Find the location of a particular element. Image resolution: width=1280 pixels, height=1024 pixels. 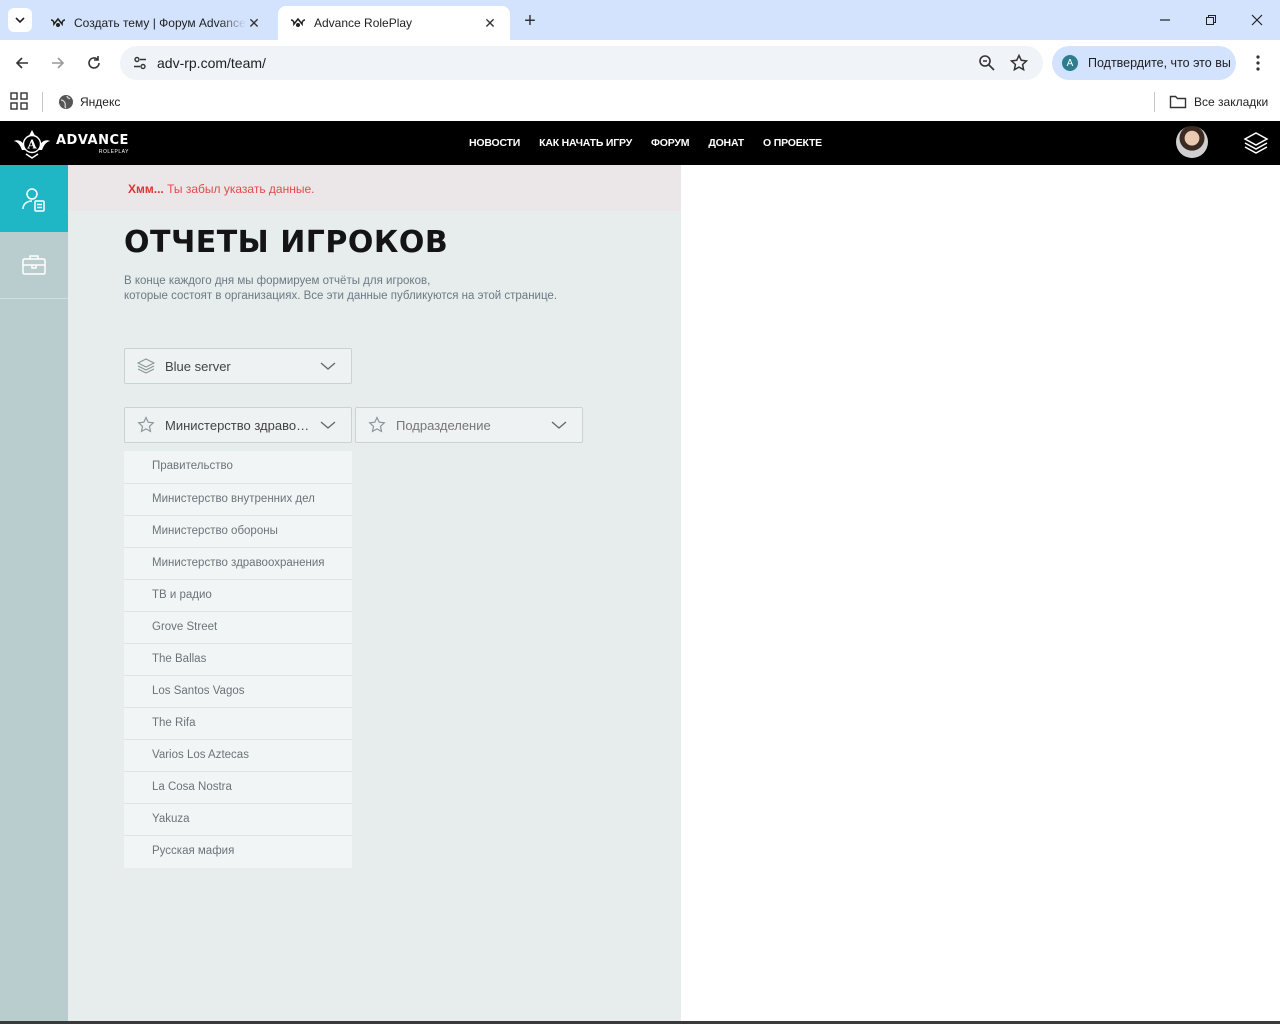

bookmarks-bar: Яндекс Все закладки is located at coordinates (640, 103).